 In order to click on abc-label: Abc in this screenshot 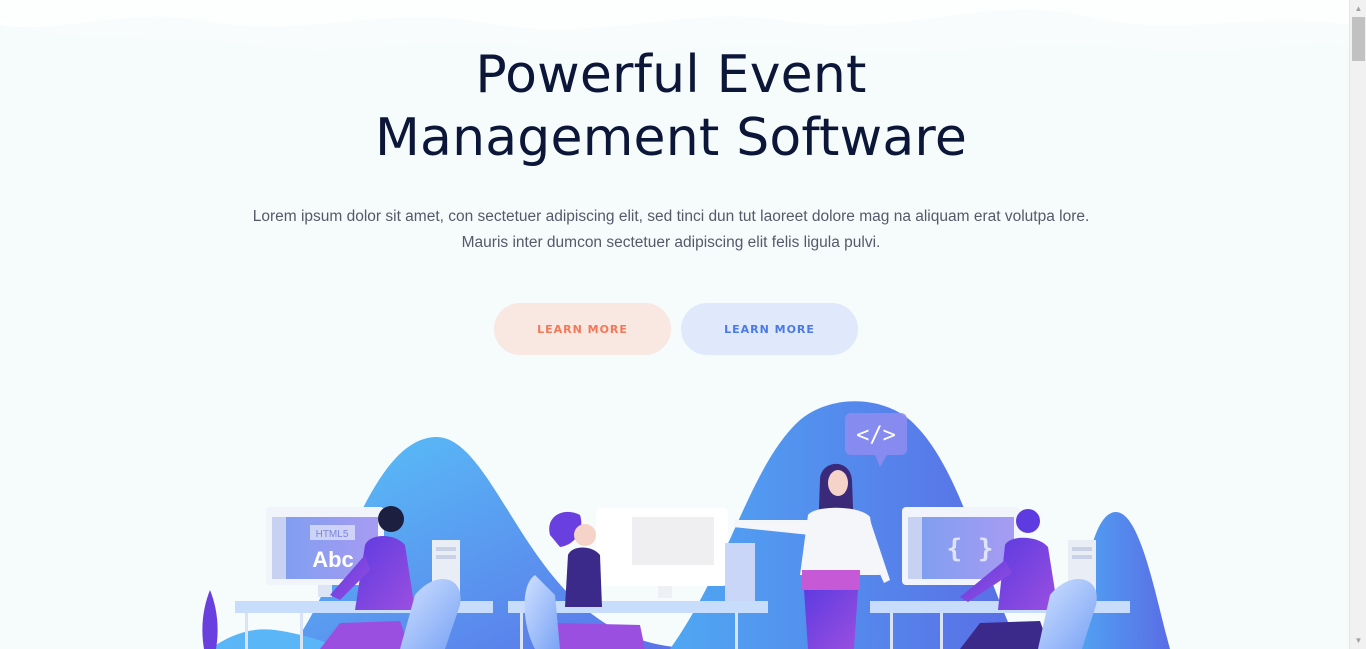, I will do `click(333, 559)`.